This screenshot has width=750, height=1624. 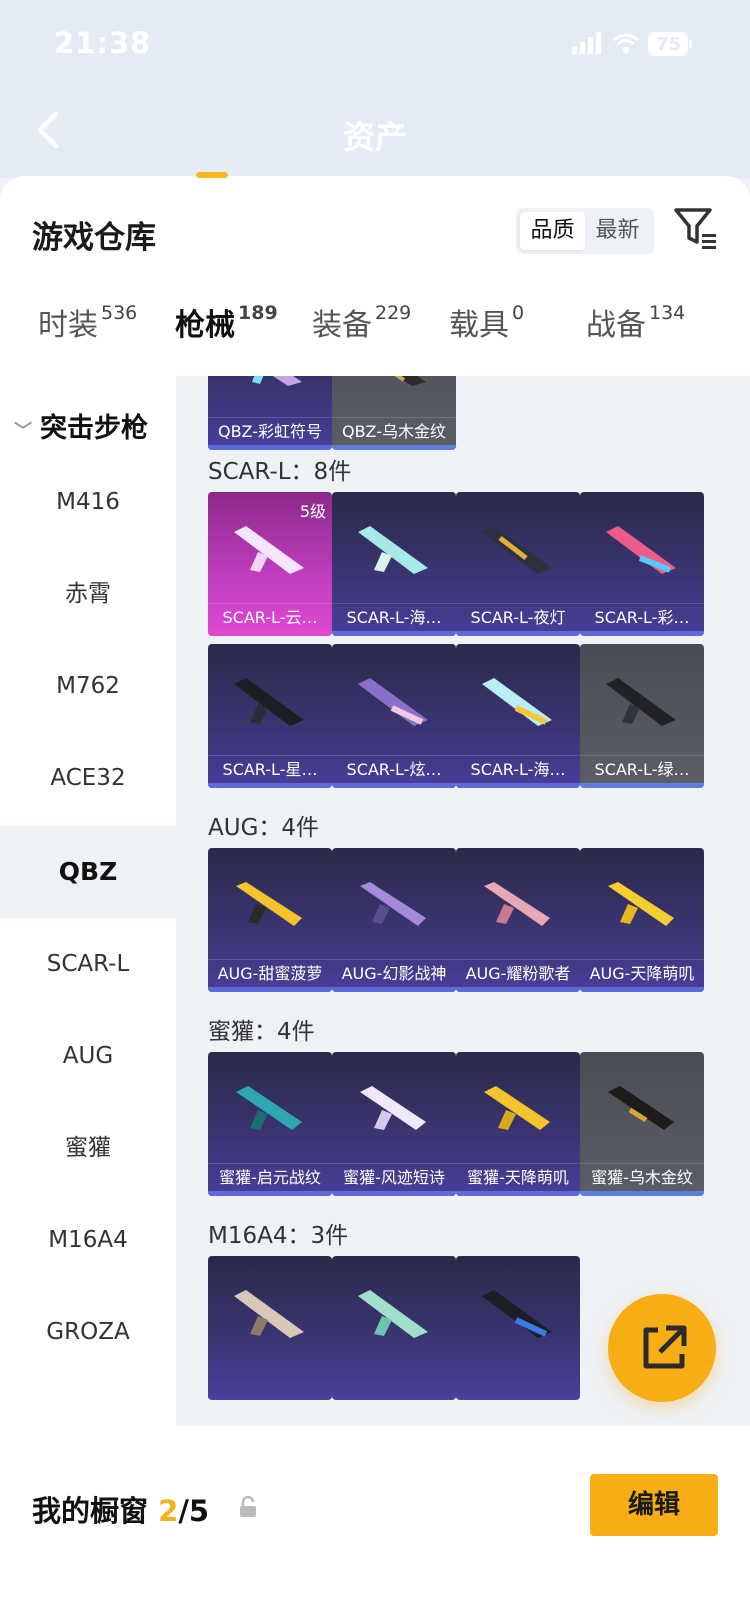 I want to click on sidebar-item-m416: M416, so click(x=88, y=502).